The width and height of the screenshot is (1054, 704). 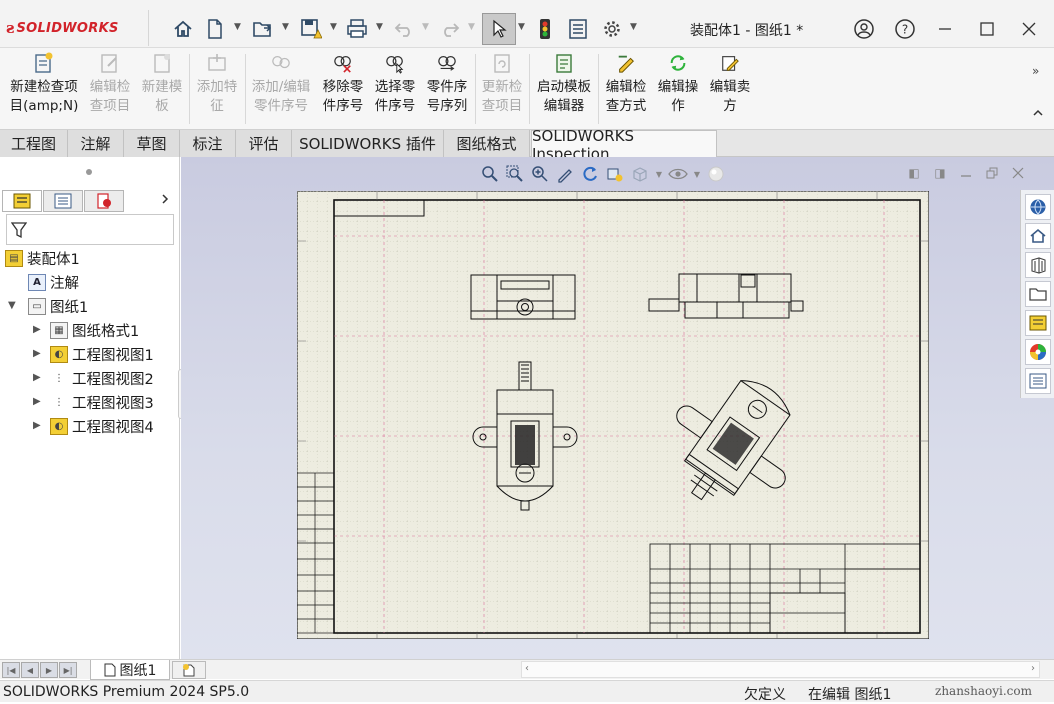 I want to click on rotate-view-button, so click(x=590, y=174).